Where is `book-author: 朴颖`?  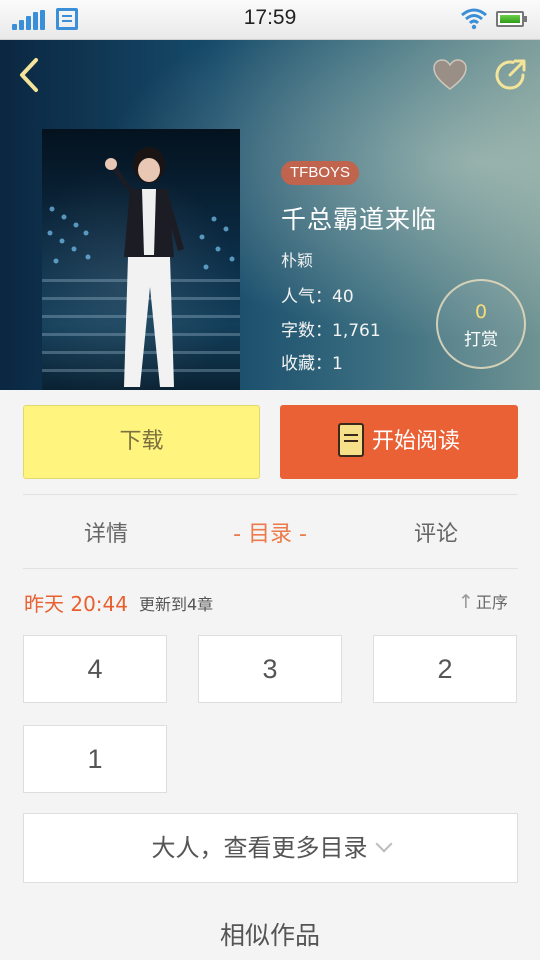 book-author: 朴颖 is located at coordinates (297, 259).